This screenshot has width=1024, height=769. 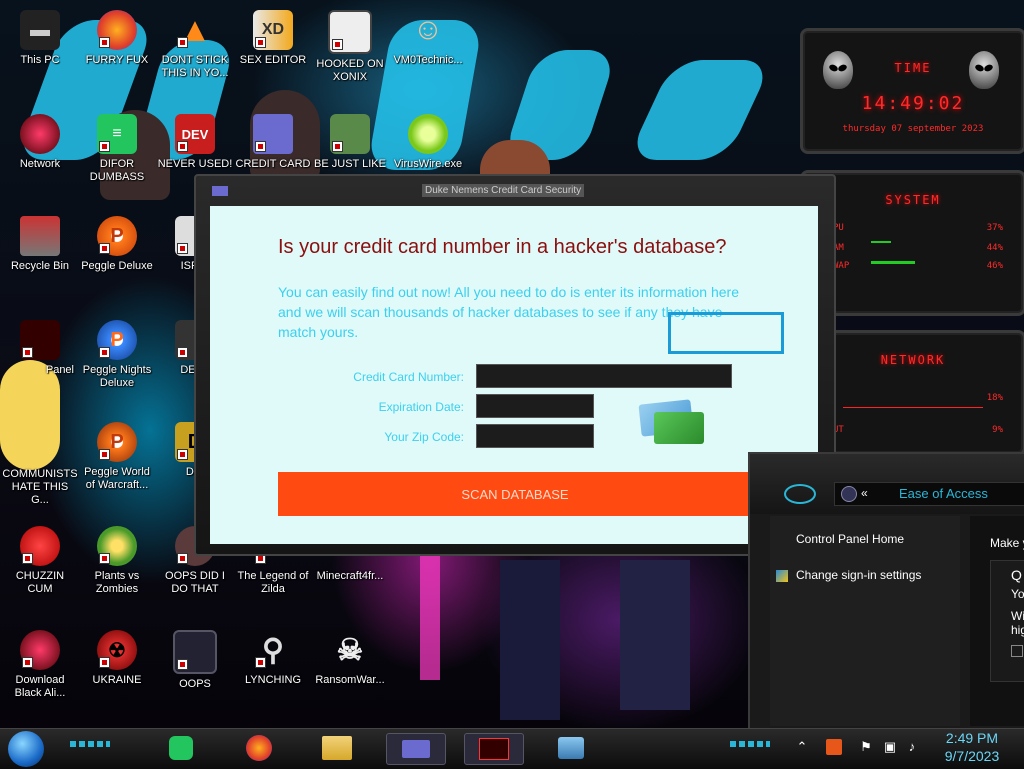 I want to click on cpu-bar, so click(x=881, y=242).